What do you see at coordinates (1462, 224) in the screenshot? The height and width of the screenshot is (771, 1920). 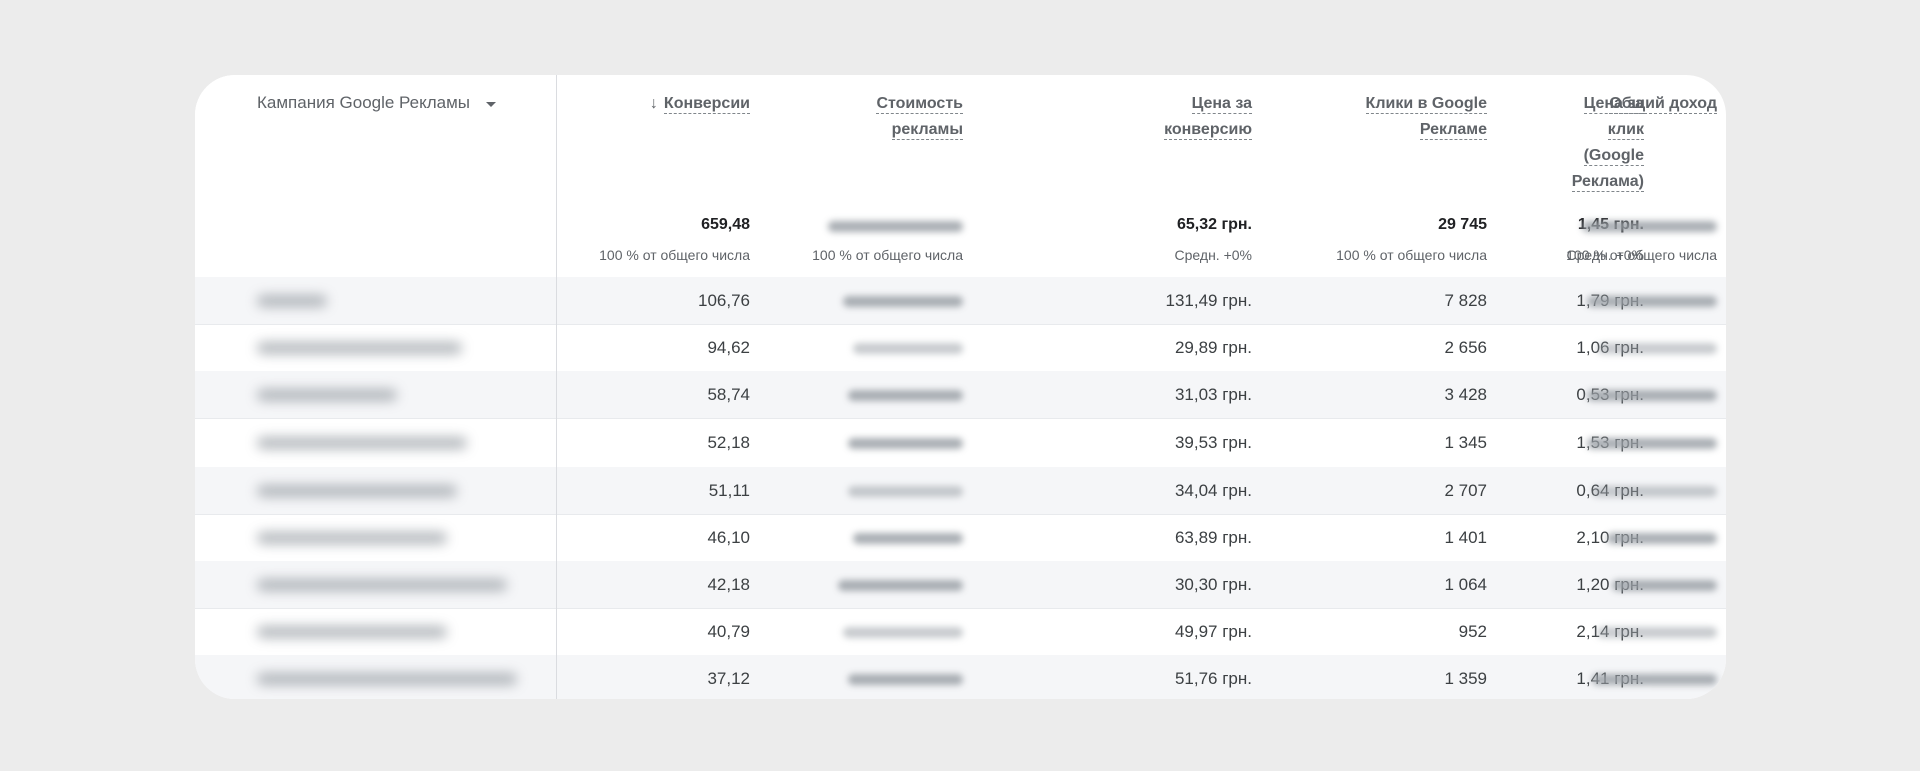 I see `column-total-clicks: 29 745` at bounding box center [1462, 224].